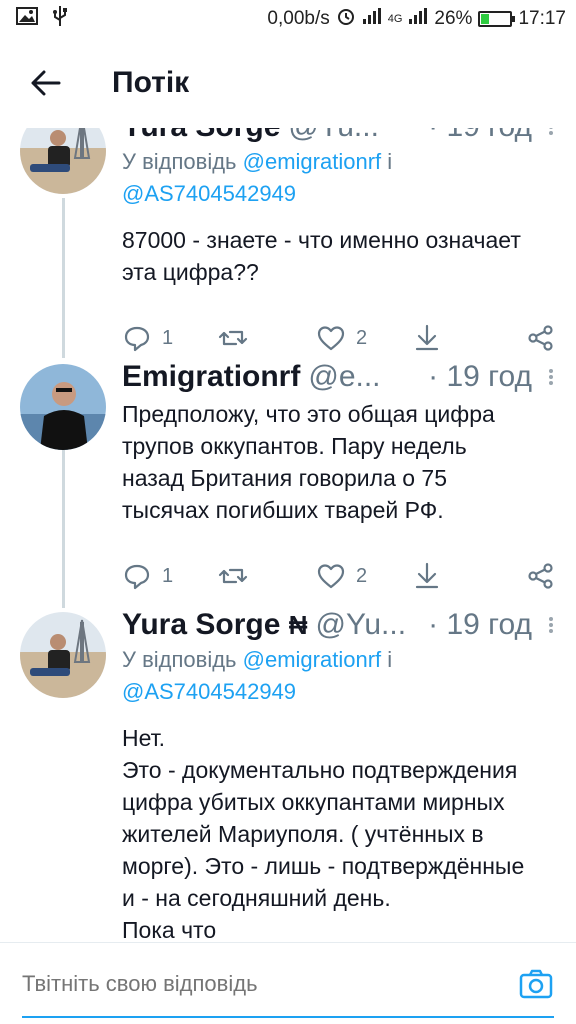 This screenshot has height=1024, width=576. What do you see at coordinates (211, 377) in the screenshot?
I see `author-name: Emigrationrf` at bounding box center [211, 377].